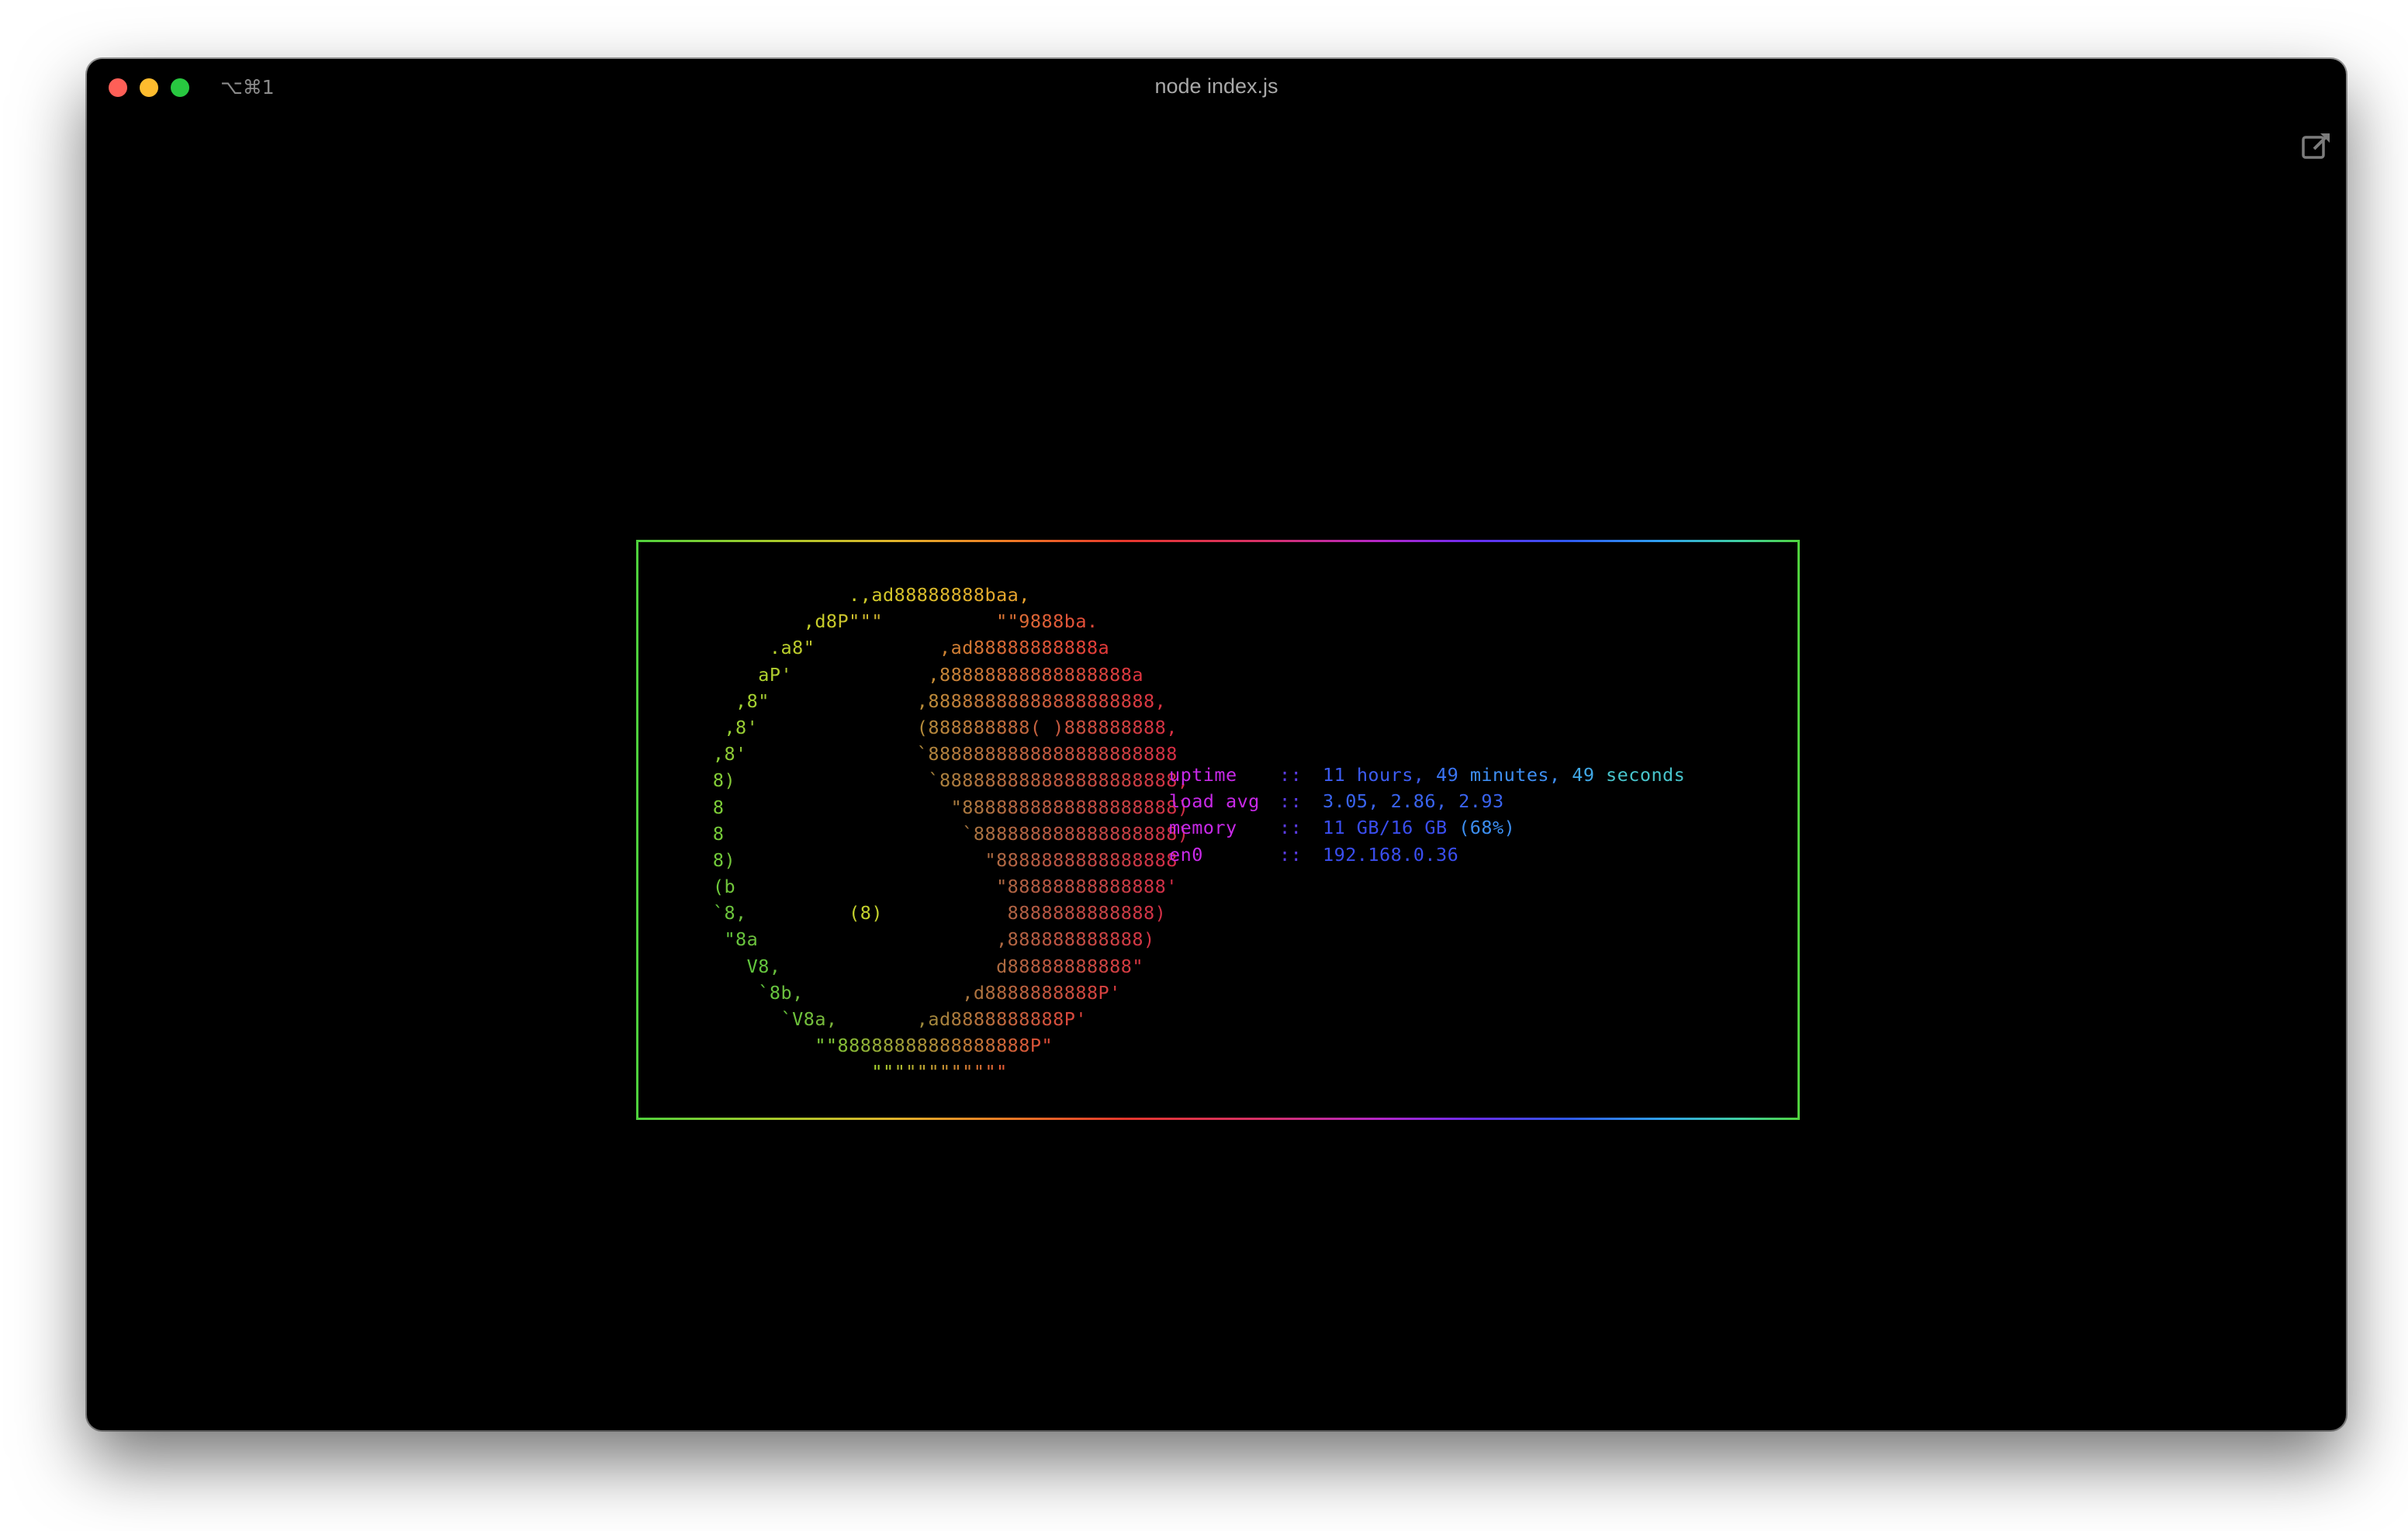 The height and width of the screenshot is (1531, 2408). What do you see at coordinates (1186, 854) in the screenshot?
I see `en0-label: en0` at bounding box center [1186, 854].